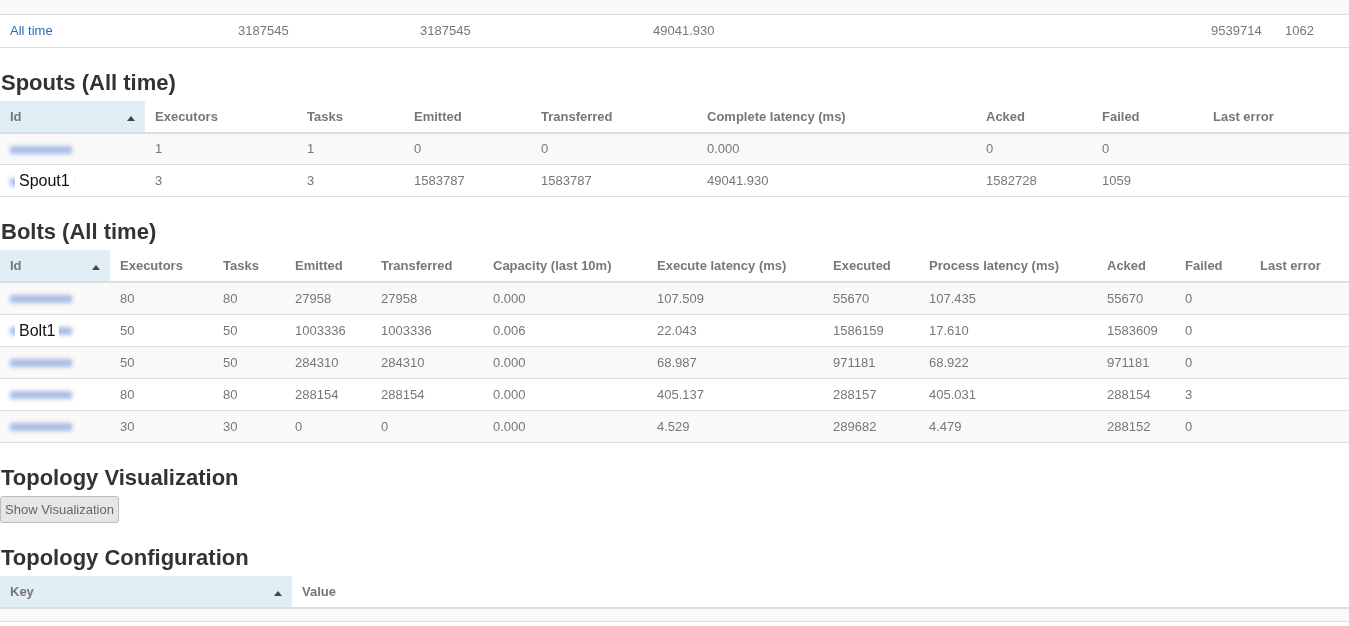  I want to click on table-cell: 1059, so click(1116, 180).